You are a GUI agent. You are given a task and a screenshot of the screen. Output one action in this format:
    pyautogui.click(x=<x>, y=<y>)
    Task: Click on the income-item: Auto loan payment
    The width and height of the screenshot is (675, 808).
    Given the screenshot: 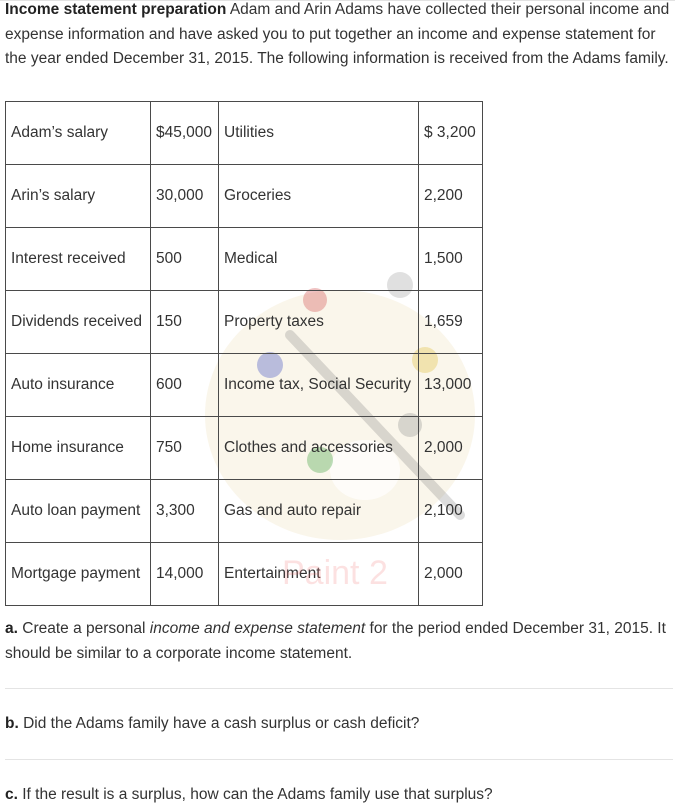 What is the action you would take?
    pyautogui.click(x=78, y=511)
    